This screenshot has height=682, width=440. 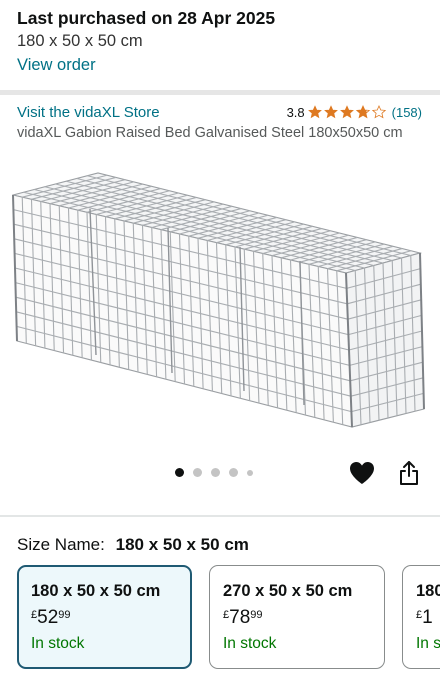 I want to click on share-icon, so click(x=409, y=473).